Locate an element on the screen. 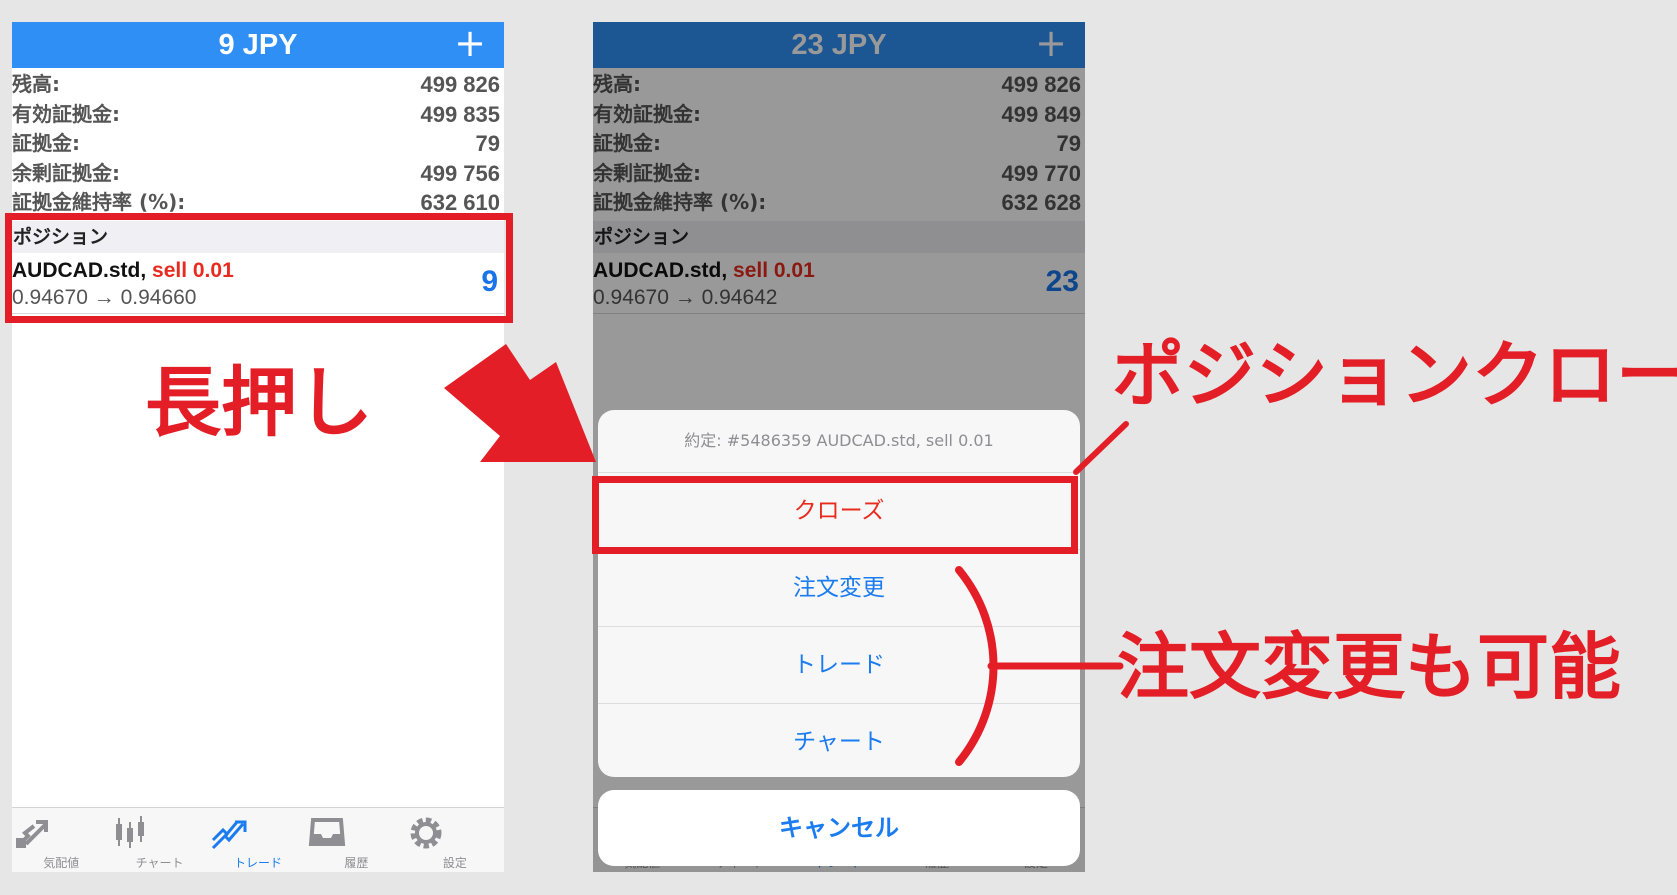 Image resolution: width=1677 pixels, height=895 pixels. settings-icon is located at coordinates (426, 833).